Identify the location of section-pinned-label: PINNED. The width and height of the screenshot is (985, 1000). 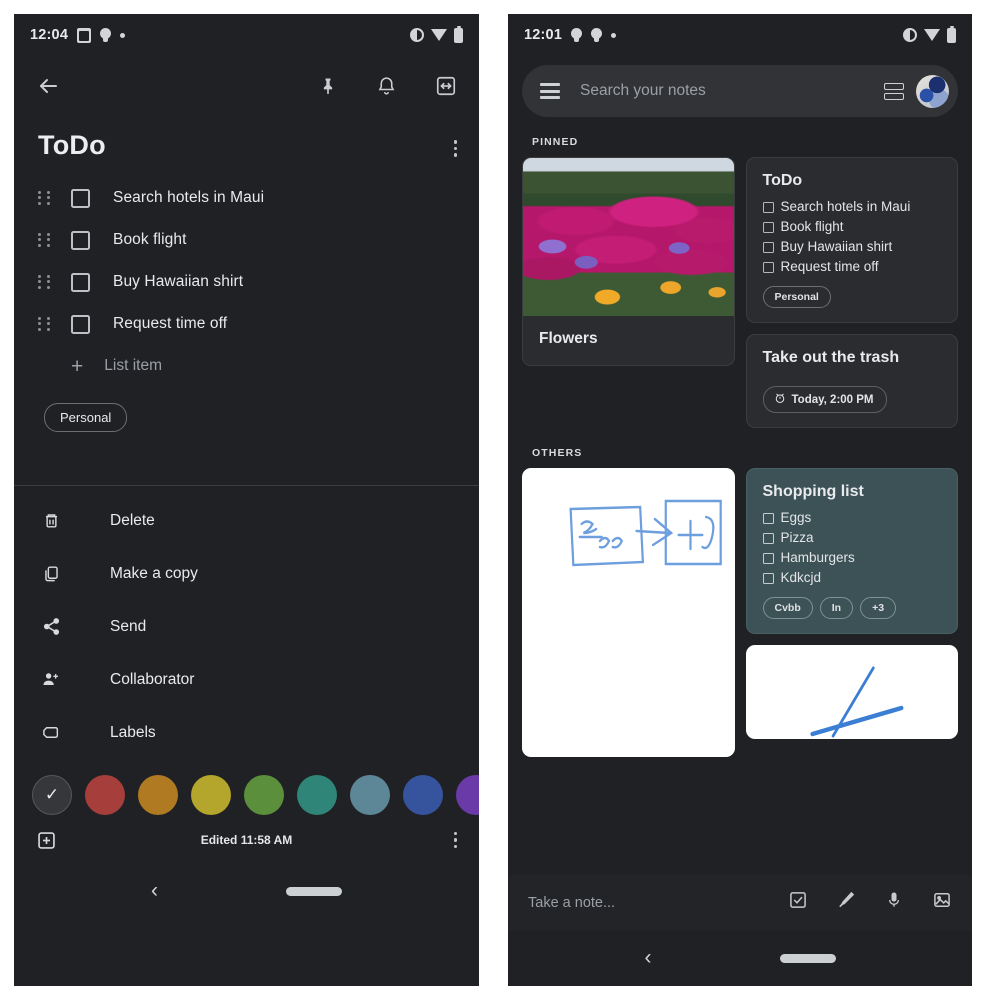
(555, 142).